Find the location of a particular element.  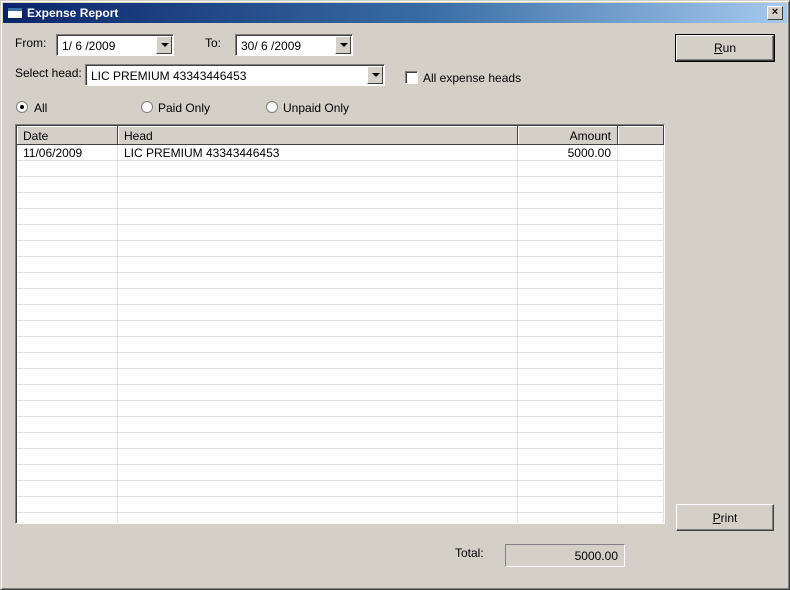

radio-paid-only is located at coordinates (147, 107).